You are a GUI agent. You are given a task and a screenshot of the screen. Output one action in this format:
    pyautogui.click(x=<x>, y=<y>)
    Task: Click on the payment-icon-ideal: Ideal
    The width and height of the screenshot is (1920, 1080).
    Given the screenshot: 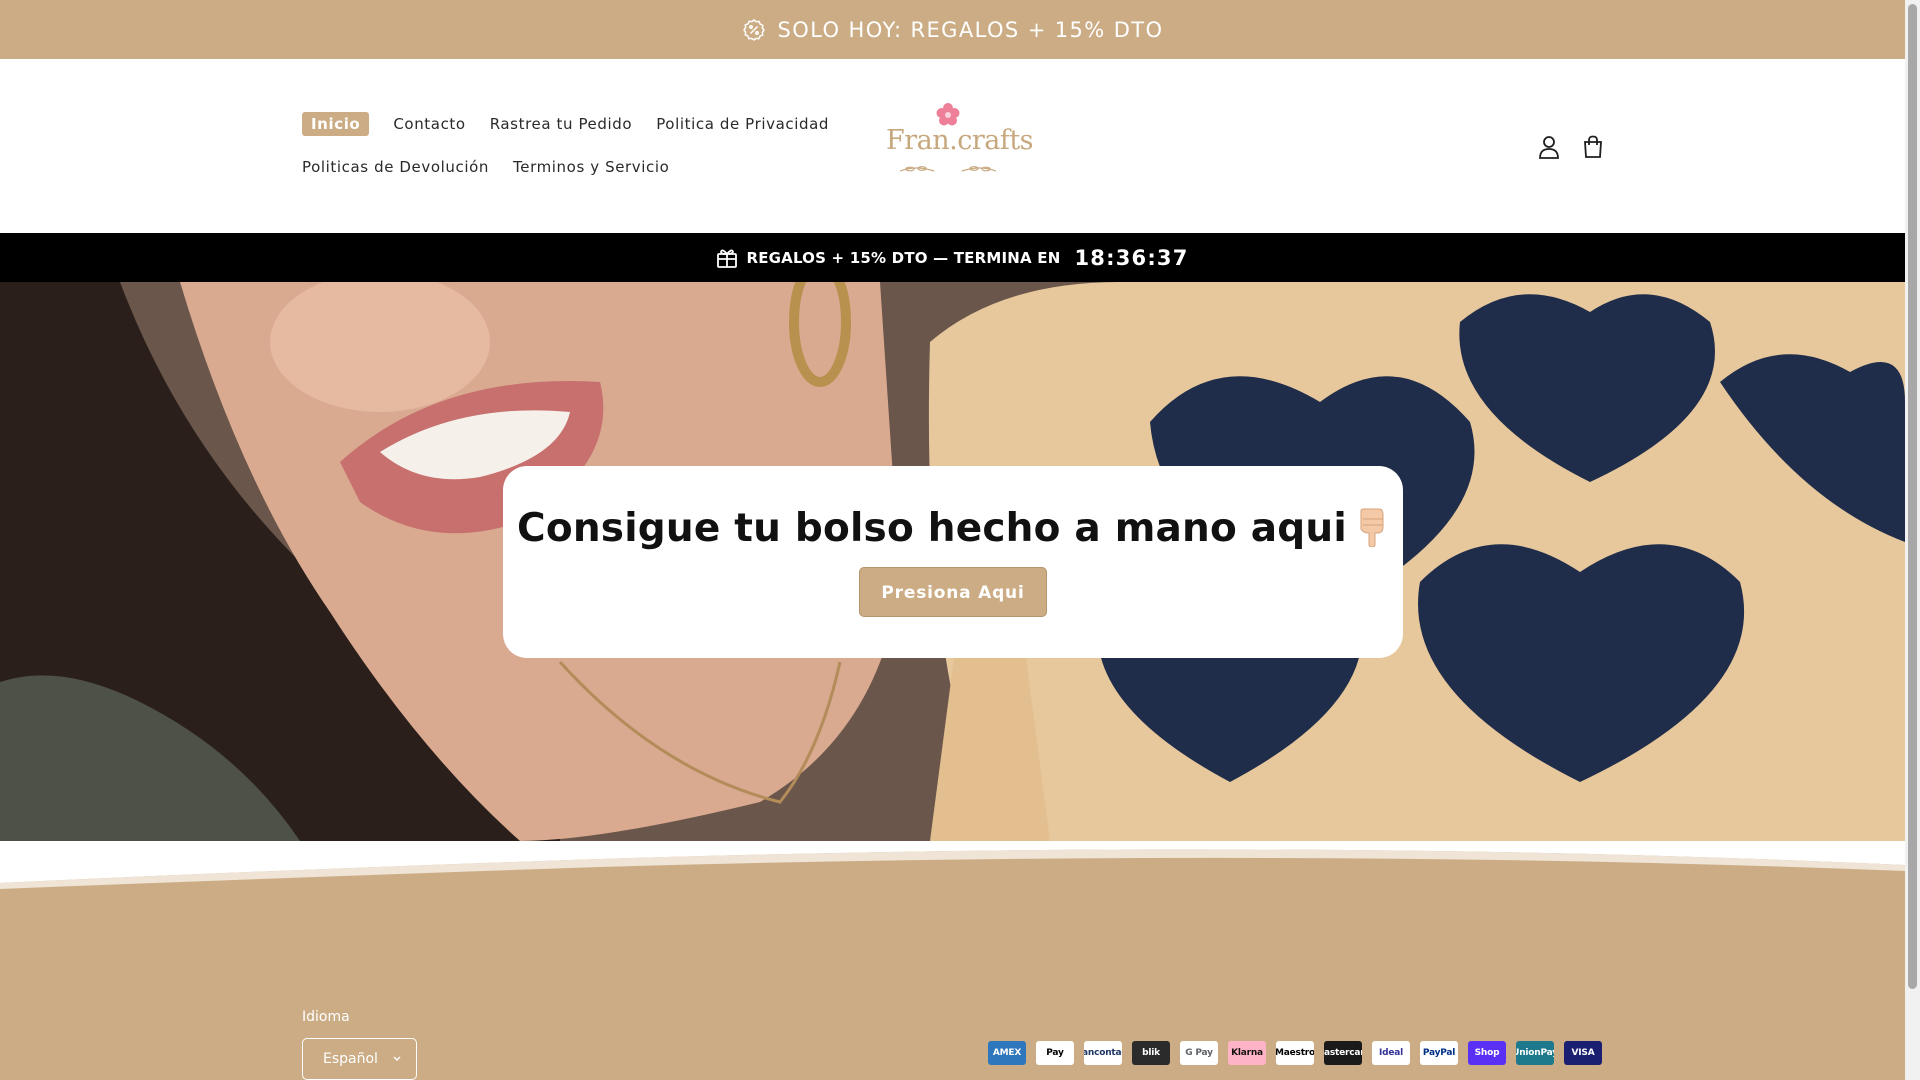 What is the action you would take?
    pyautogui.click(x=1391, y=1053)
    